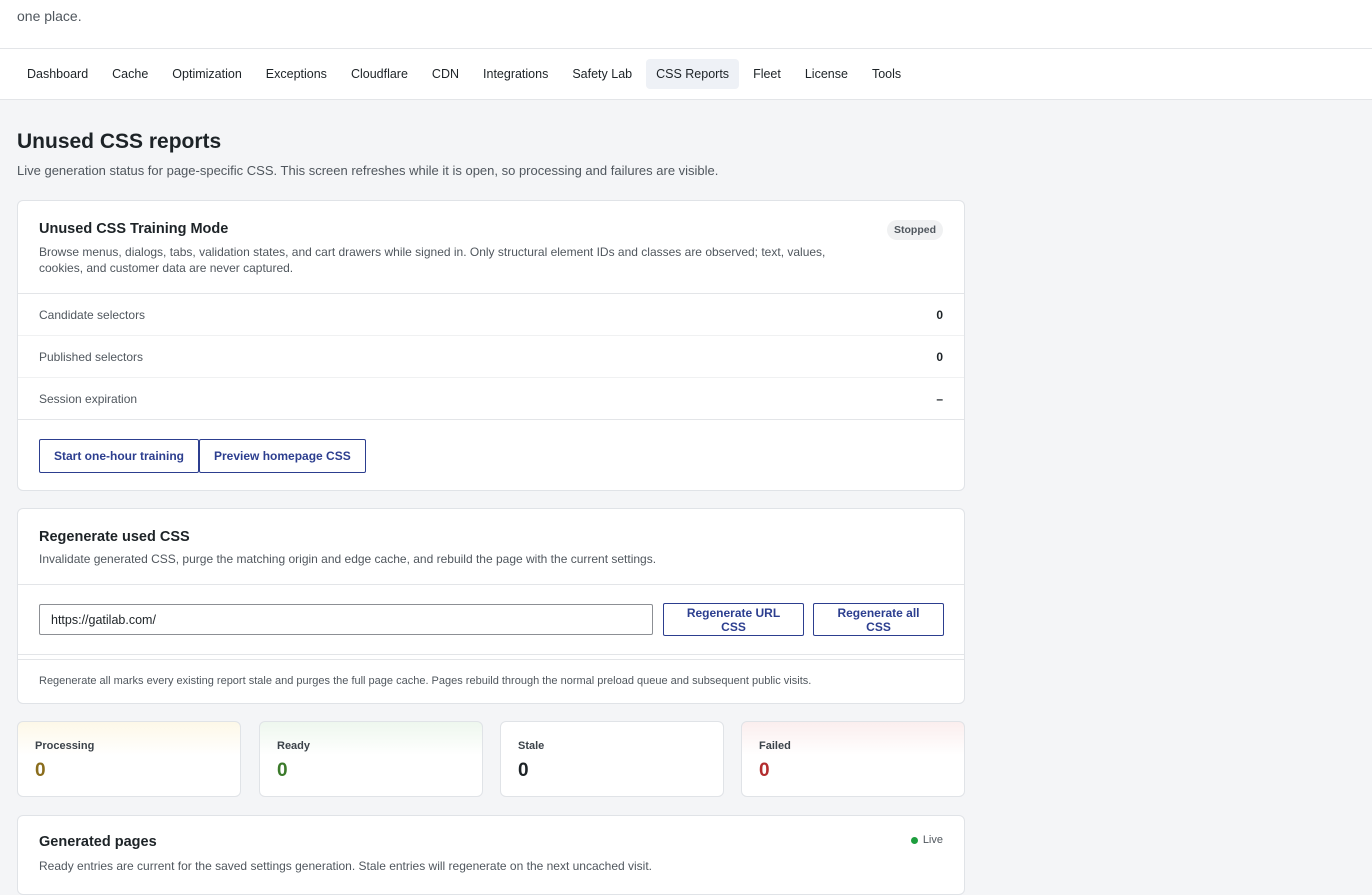 The height and width of the screenshot is (895, 1372). Describe the element at coordinates (733, 619) in the screenshot. I see `regenerate-url-css-button: Regenerate URL CSS` at that location.